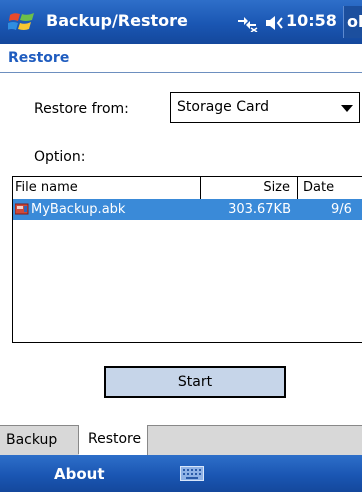 The image size is (362, 492). What do you see at coordinates (187, 209) in the screenshot?
I see `list-item: MyBackup.abk 303.67KB 9/6` at bounding box center [187, 209].